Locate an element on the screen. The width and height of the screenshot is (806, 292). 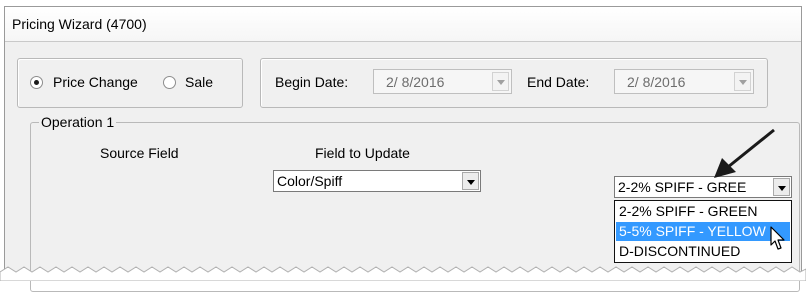
begin-date-field: 2/ 8/2016 is located at coordinates (442, 81).